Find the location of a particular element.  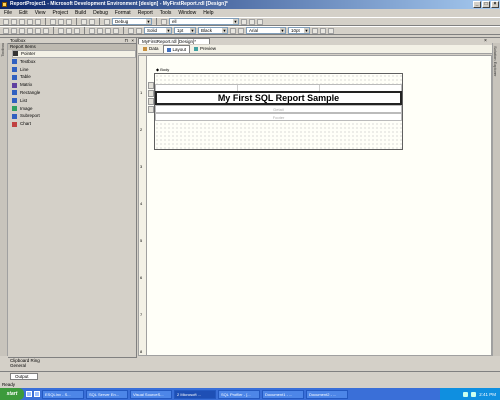

cut-icon is located at coordinates (53, 21).